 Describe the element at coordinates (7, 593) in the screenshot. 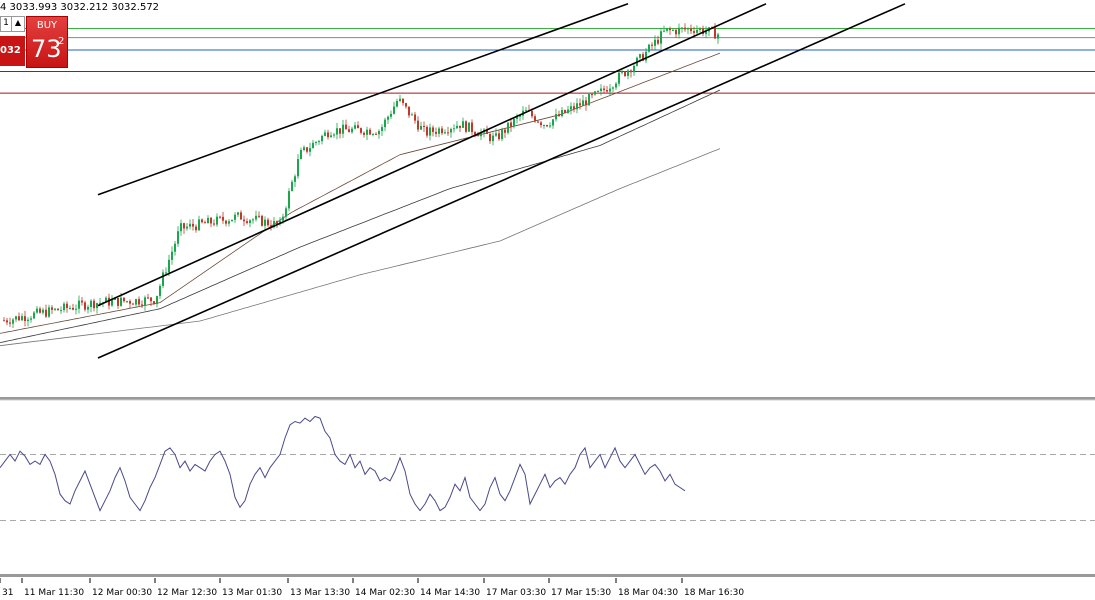

I see `x-tick-label: 31` at that location.